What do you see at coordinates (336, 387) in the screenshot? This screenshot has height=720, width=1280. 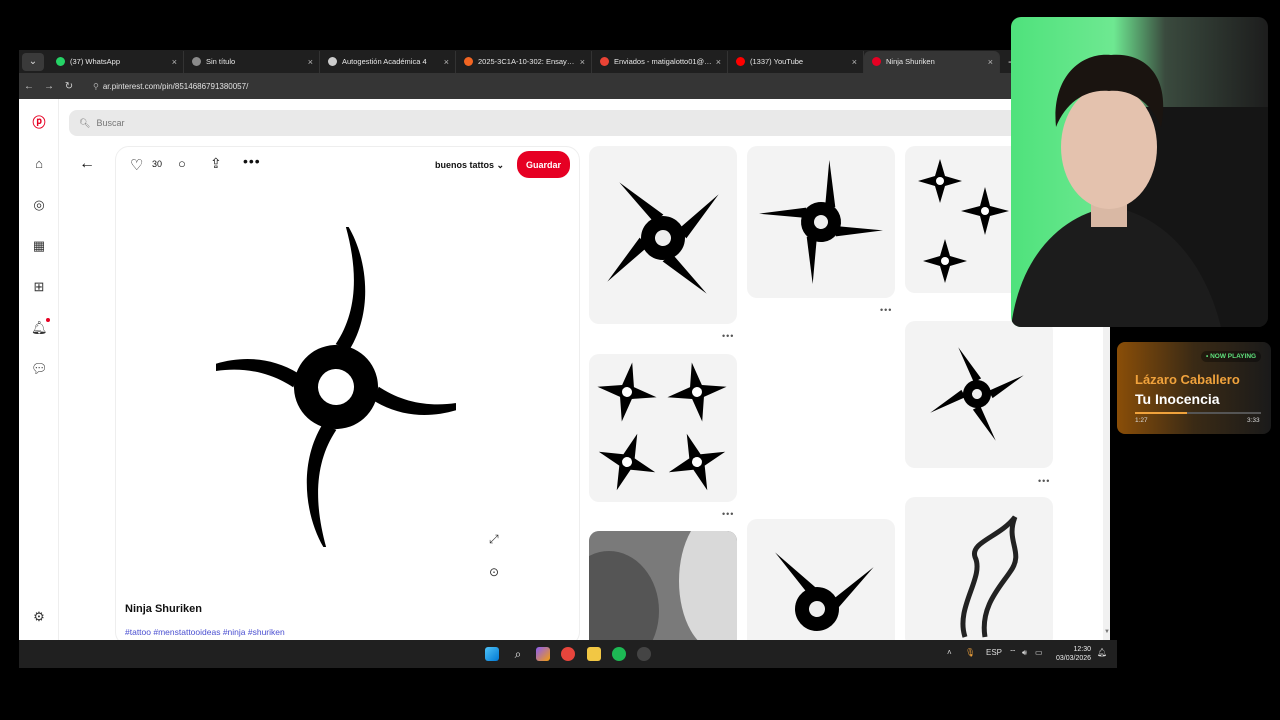 I see `shuriken-image` at bounding box center [336, 387].